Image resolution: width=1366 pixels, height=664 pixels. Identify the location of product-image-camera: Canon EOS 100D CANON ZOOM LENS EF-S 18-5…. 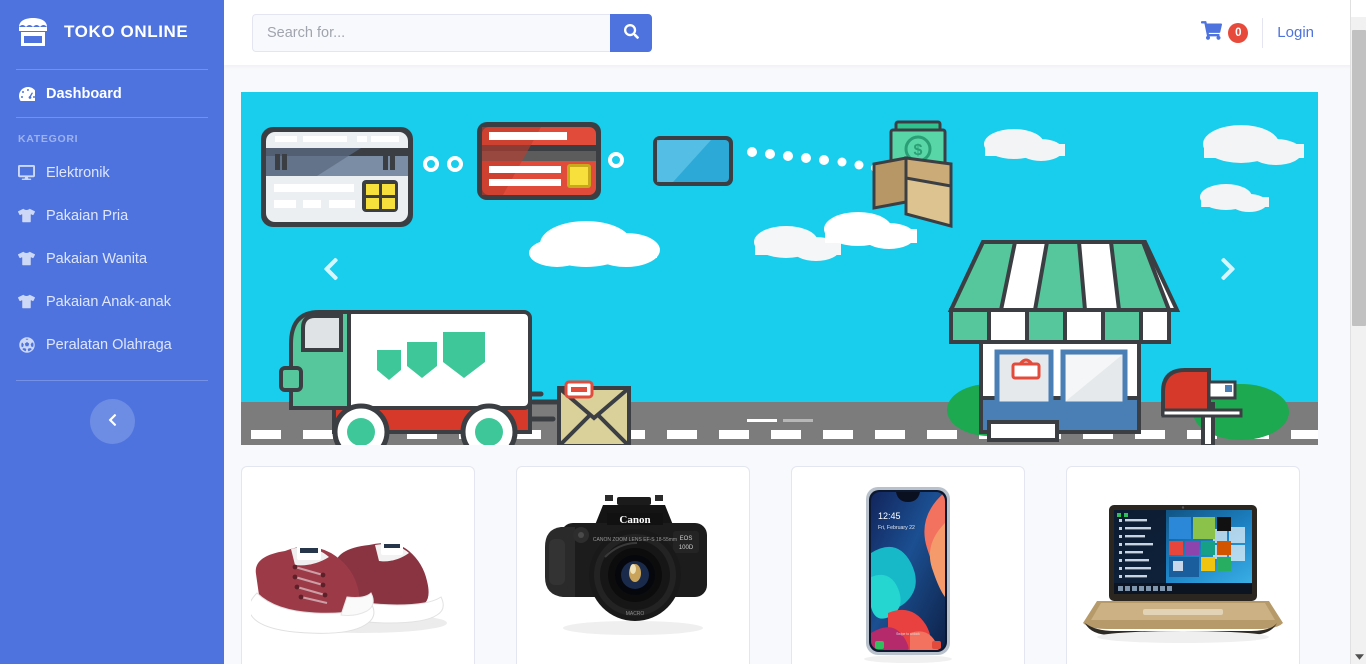
(626, 565).